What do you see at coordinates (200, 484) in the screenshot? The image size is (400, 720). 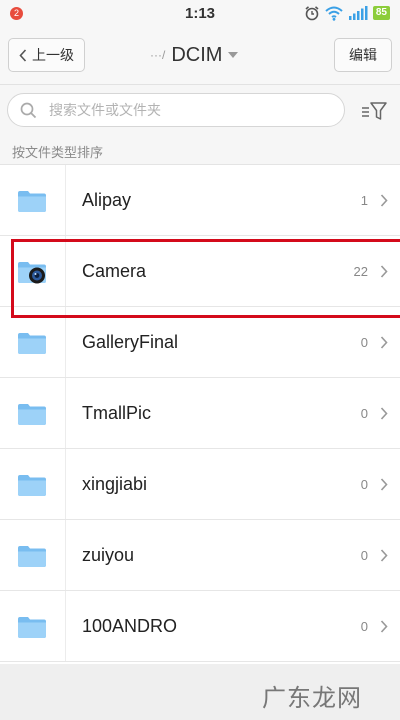 I see `list-item-xingjiabi: xingjiabi 0` at bounding box center [200, 484].